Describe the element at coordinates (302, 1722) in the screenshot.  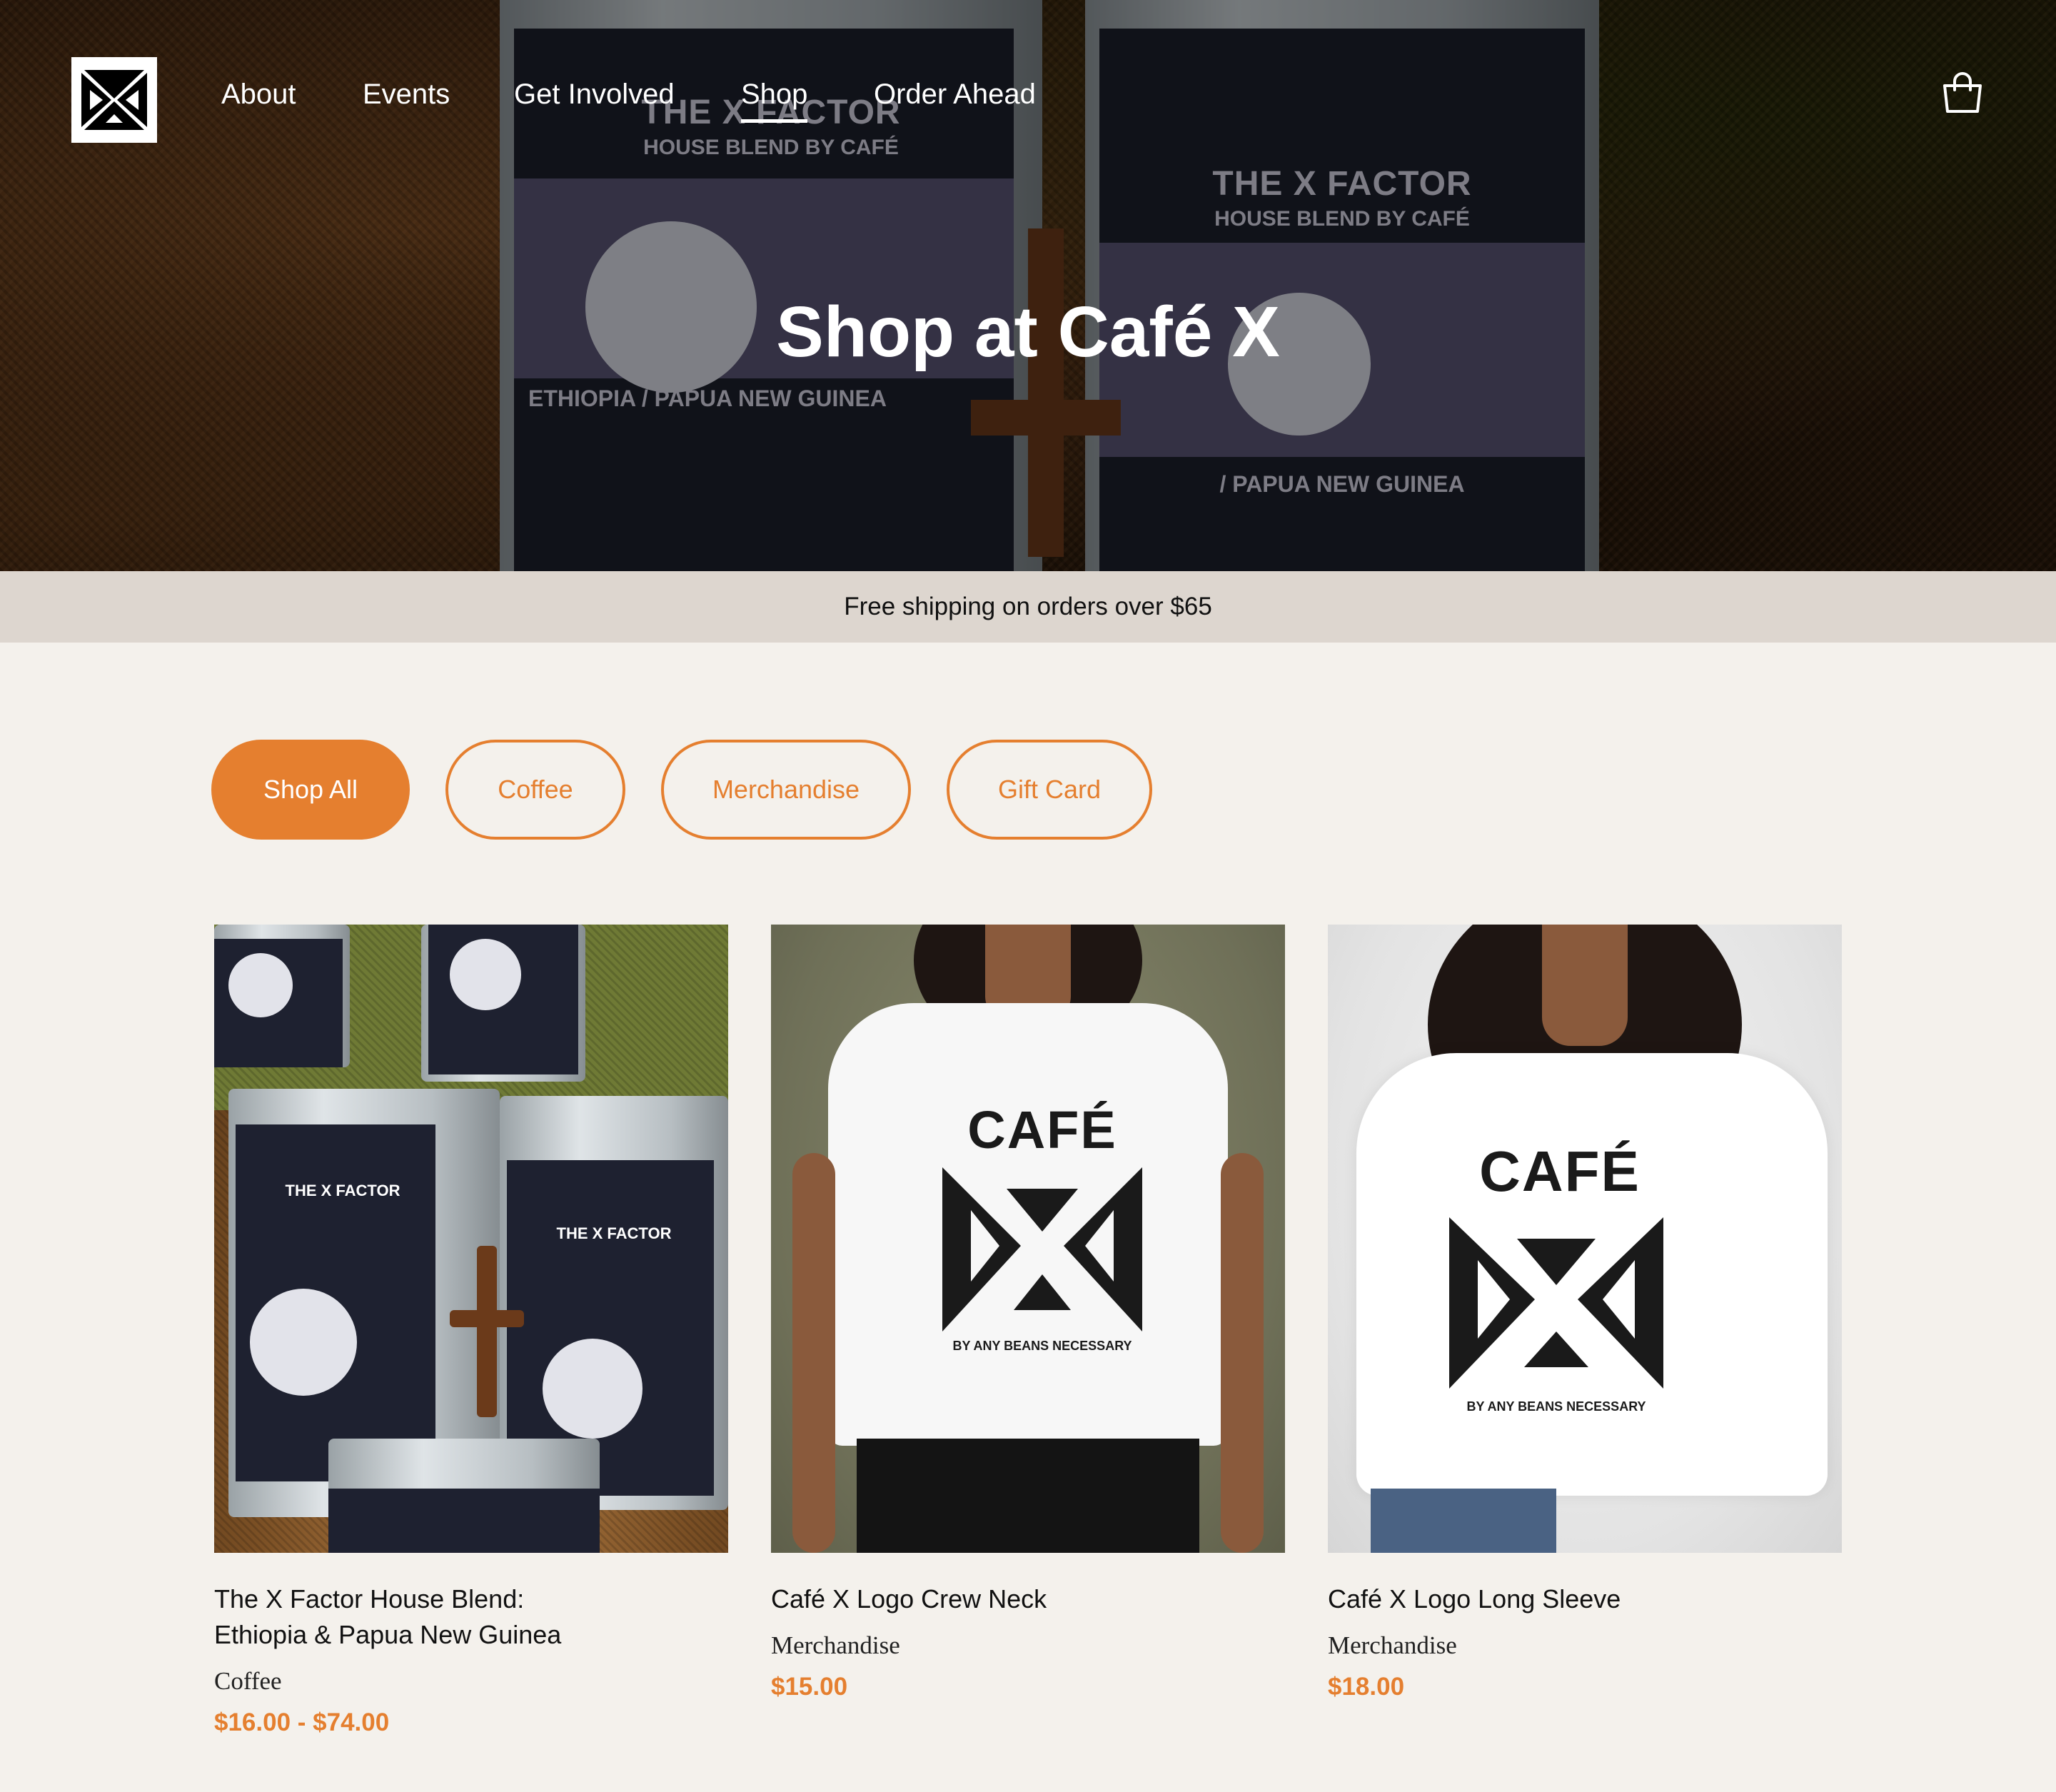
I see `product-price: $16.00 - $74.00` at that location.